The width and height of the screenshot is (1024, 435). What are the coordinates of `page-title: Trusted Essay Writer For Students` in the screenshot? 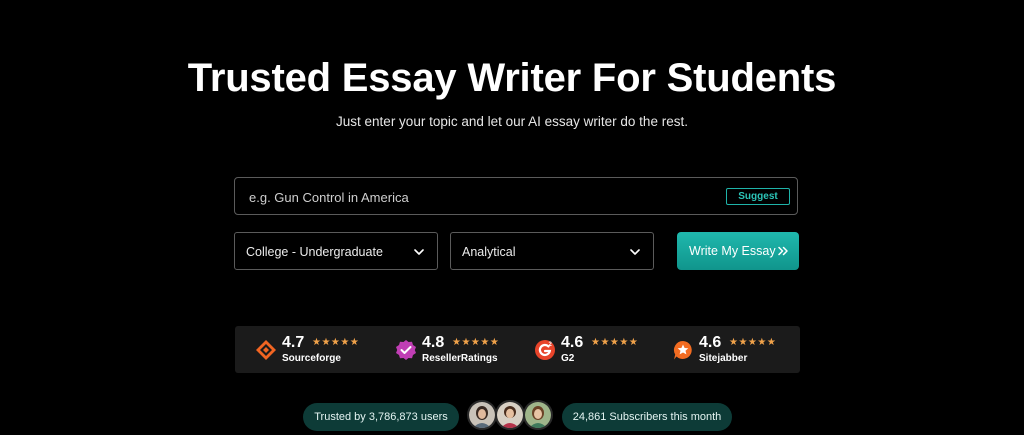 It's located at (512, 78).